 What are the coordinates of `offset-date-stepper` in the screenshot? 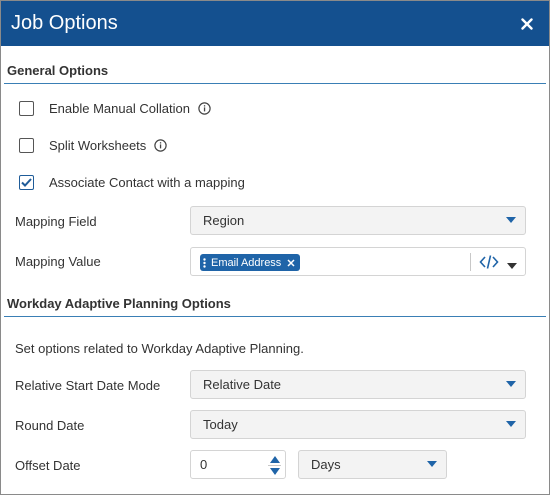 It's located at (274, 465).